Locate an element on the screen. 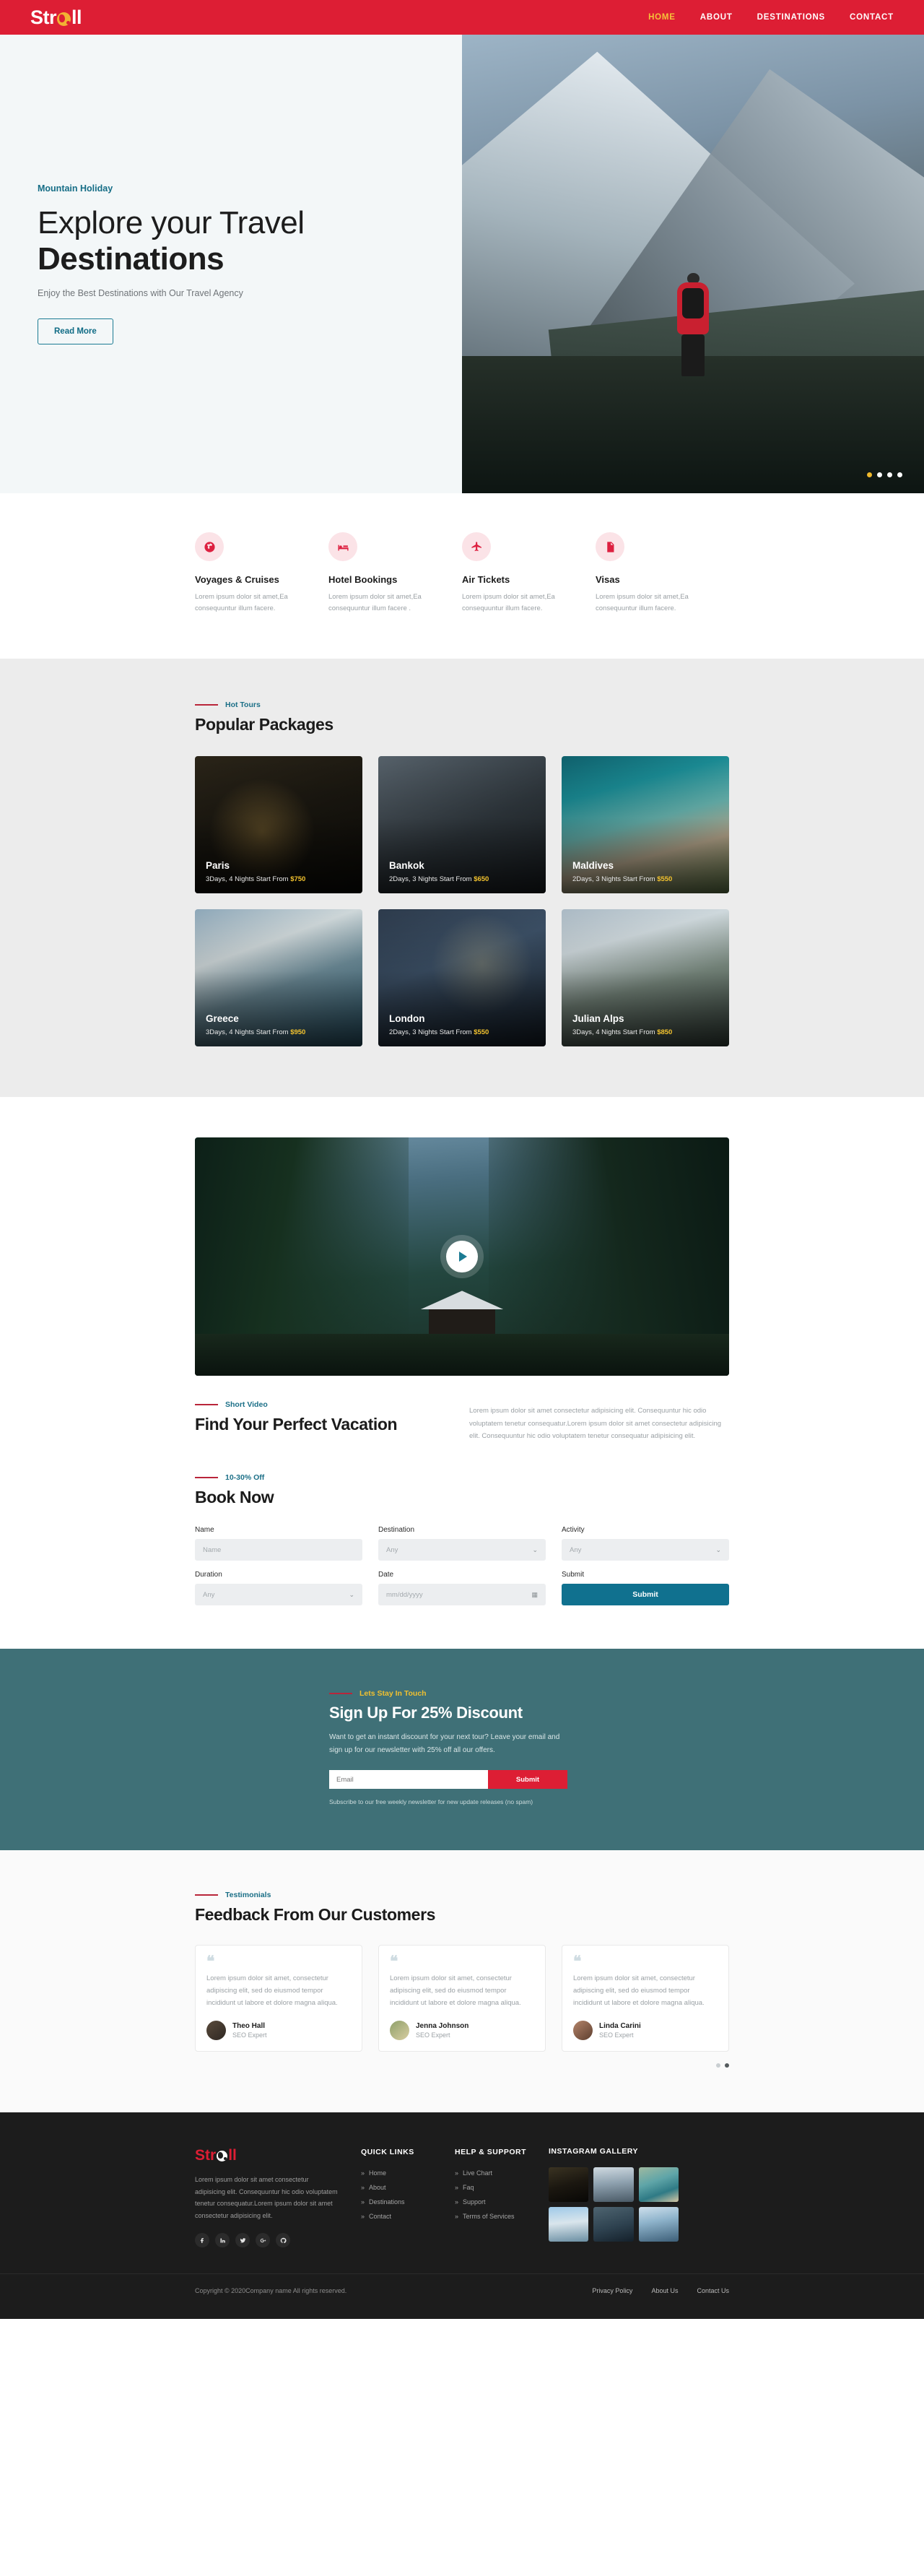  destination-select: Any ⌄ is located at coordinates (462, 1550).